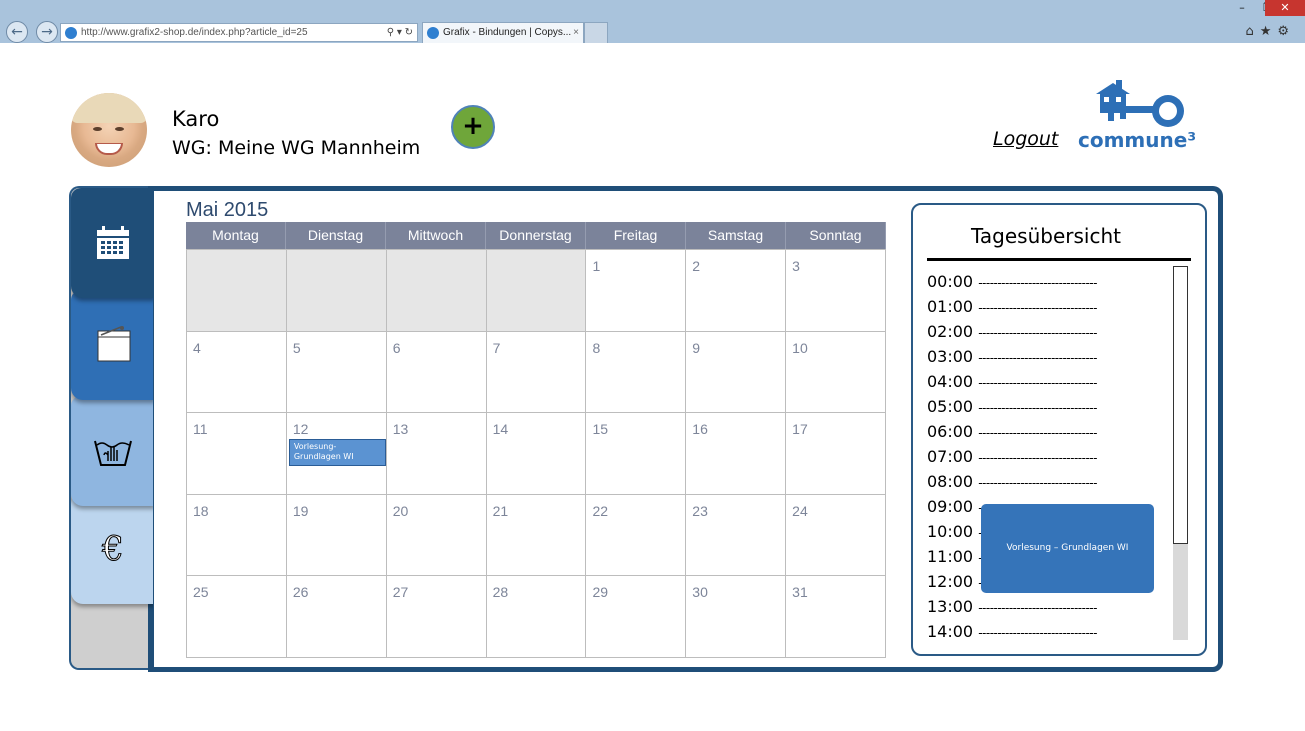  I want to click on time-slot: 03:00 -------------------------------, so click(1012, 356).